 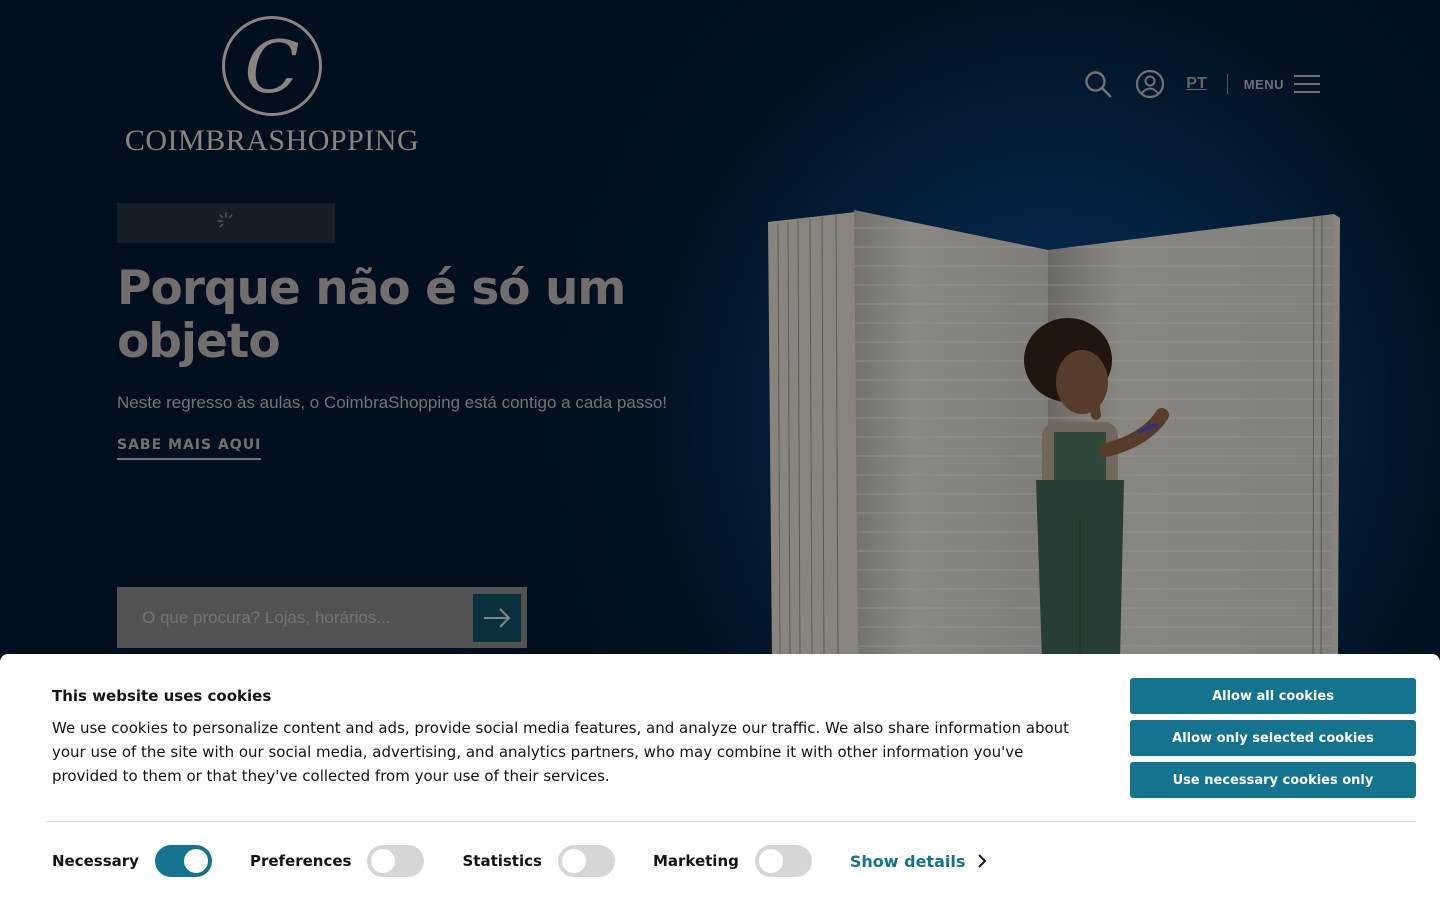 What do you see at coordinates (907, 861) in the screenshot?
I see `show-details-label: Show details` at bounding box center [907, 861].